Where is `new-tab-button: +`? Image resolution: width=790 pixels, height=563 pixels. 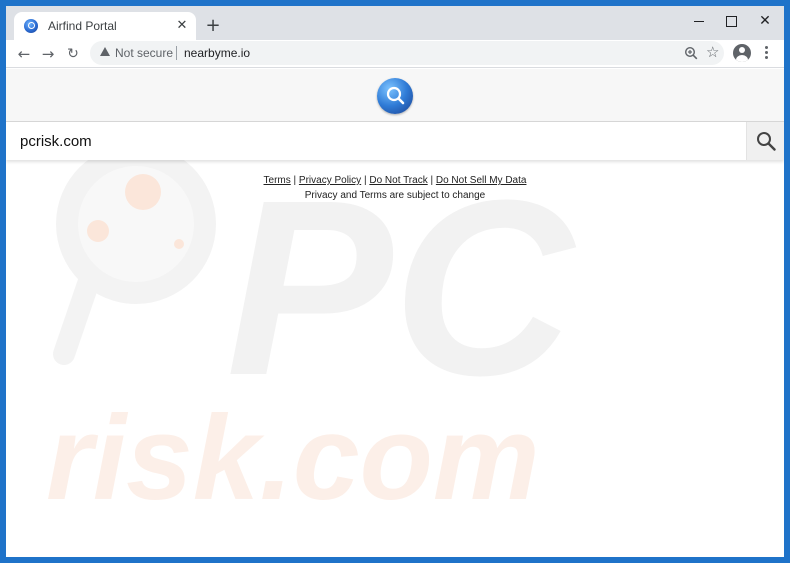
new-tab-button: + is located at coordinates (213, 26).